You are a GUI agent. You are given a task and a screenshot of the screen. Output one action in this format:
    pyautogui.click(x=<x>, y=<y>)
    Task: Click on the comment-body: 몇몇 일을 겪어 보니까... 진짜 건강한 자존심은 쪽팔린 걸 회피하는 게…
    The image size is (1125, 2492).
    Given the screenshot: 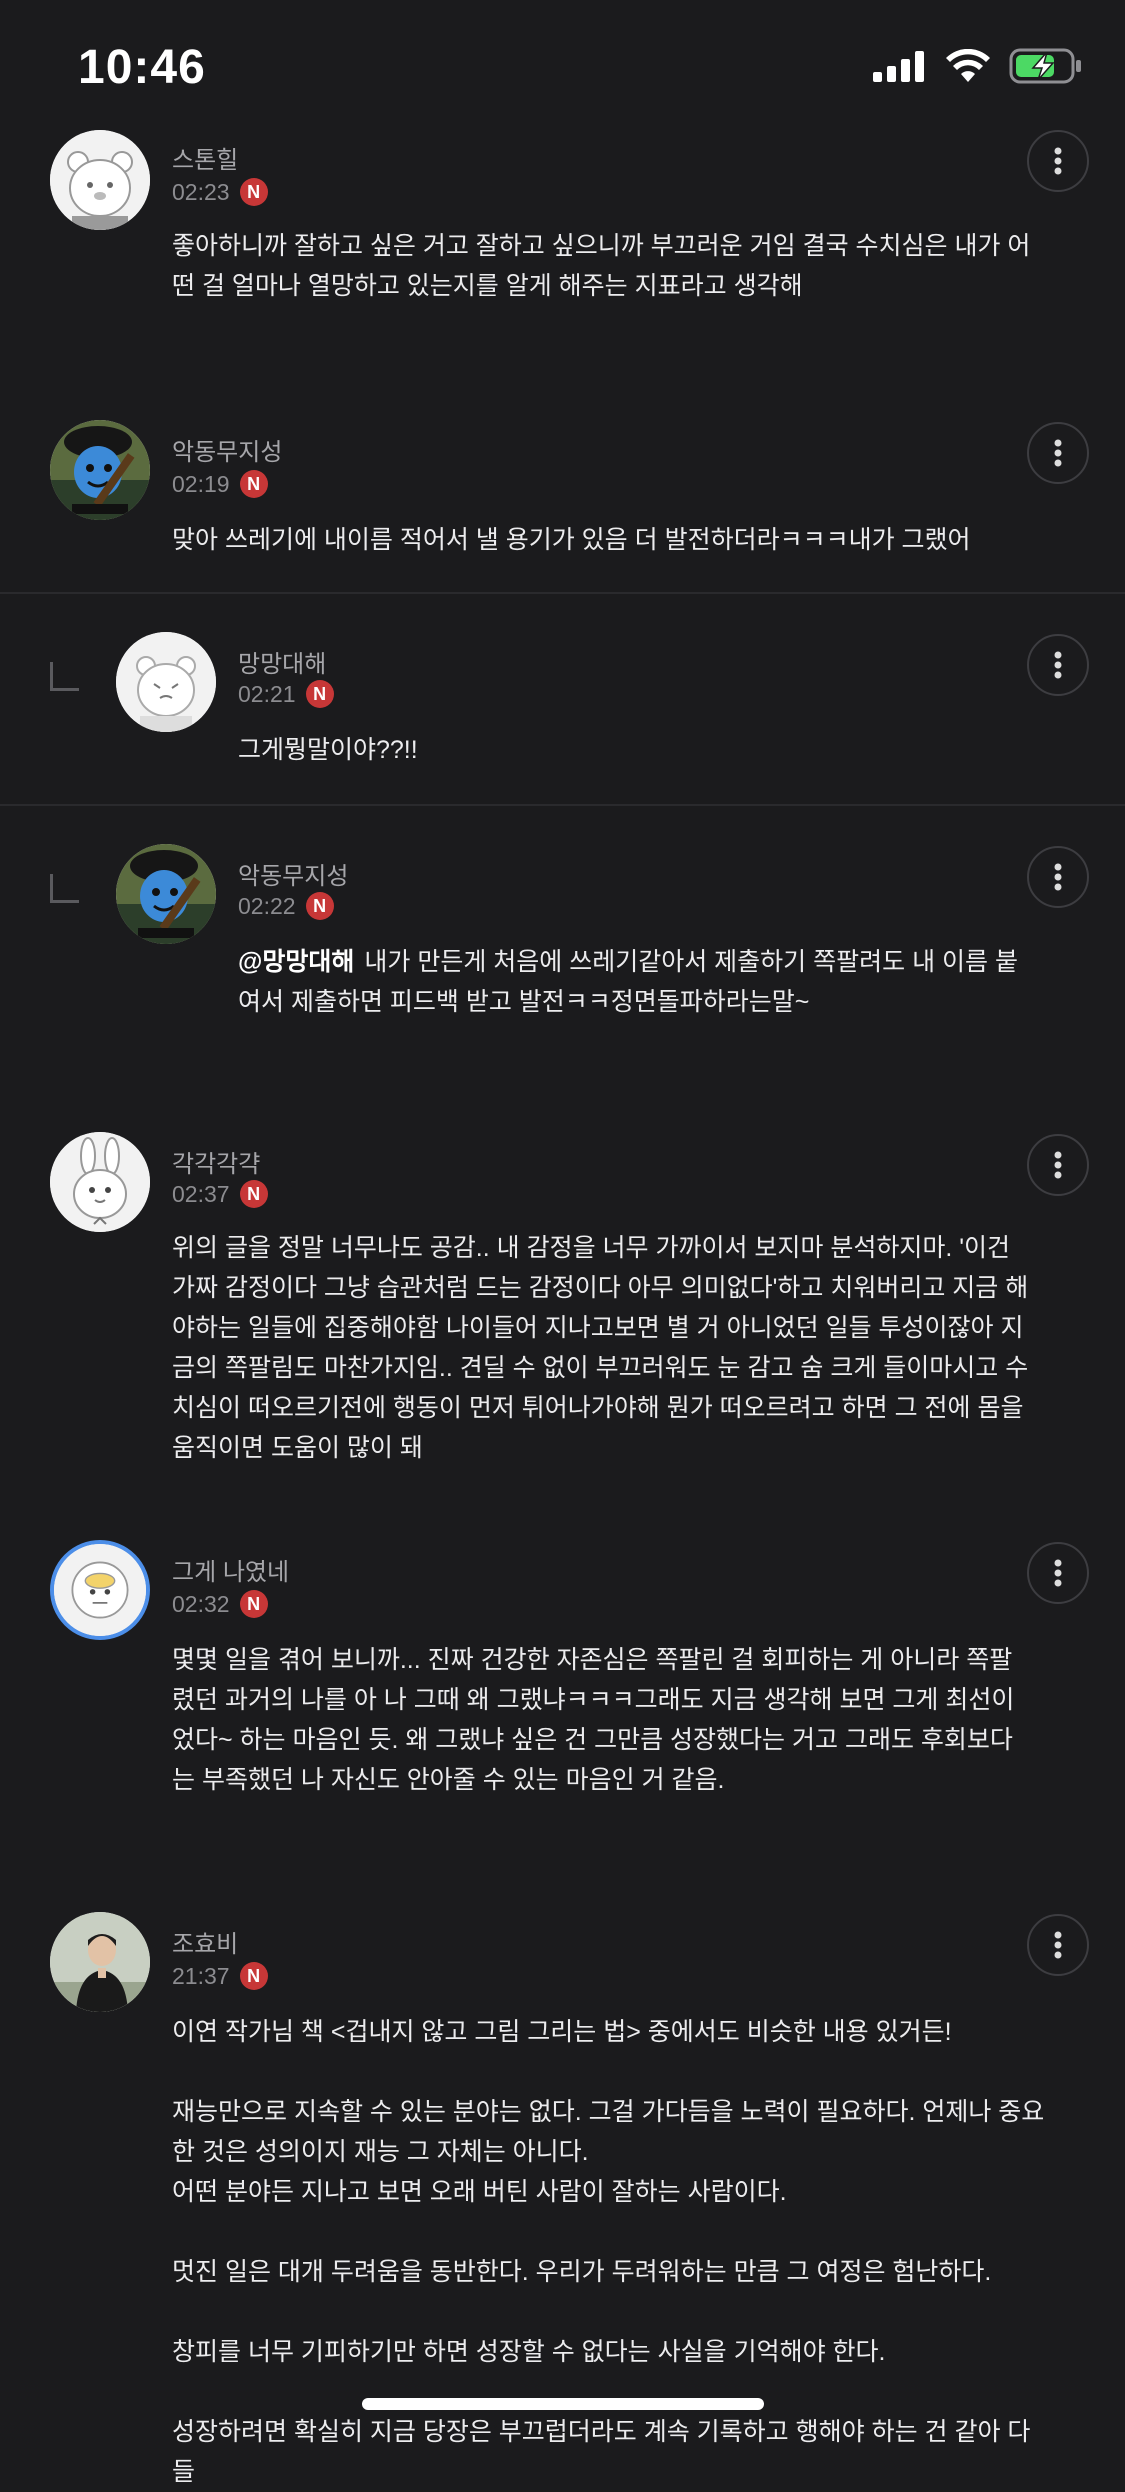 What is the action you would take?
    pyautogui.click(x=602, y=1720)
    